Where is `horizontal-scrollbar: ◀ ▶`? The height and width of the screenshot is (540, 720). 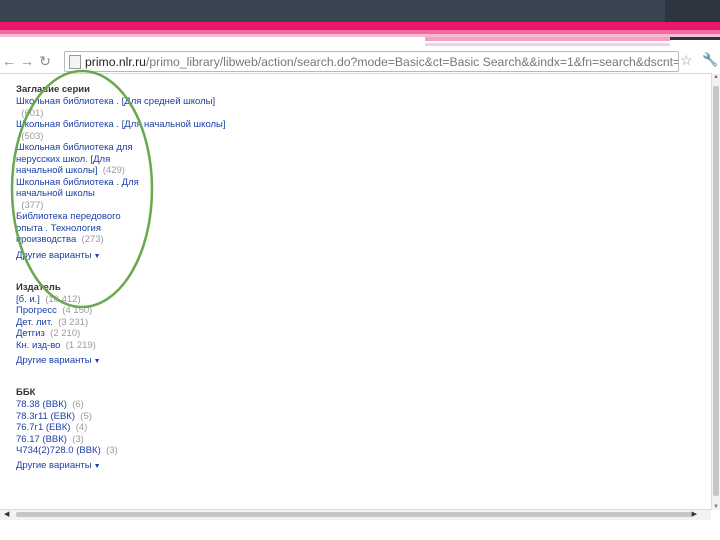 horizontal-scrollbar: ◀ ▶ is located at coordinates (355, 514).